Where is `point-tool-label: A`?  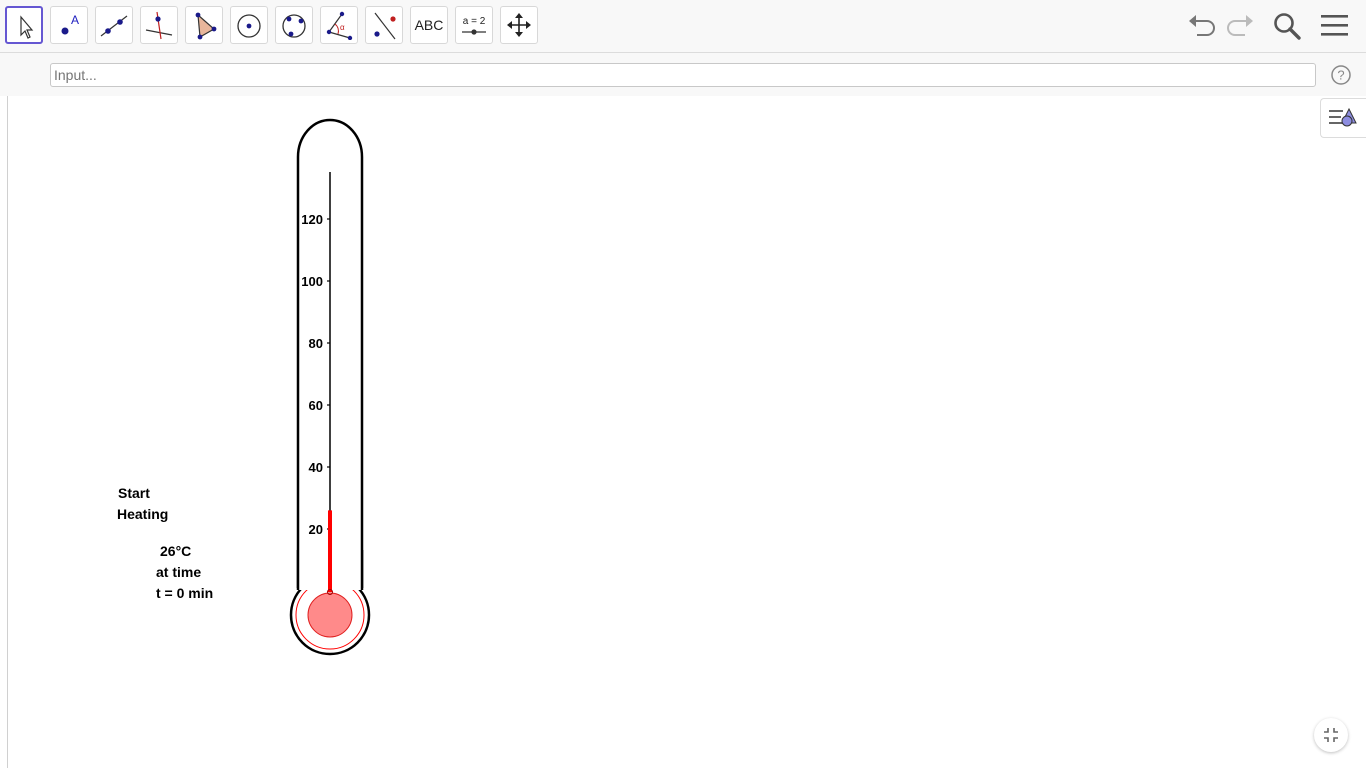 point-tool-label: A is located at coordinates (75, 20).